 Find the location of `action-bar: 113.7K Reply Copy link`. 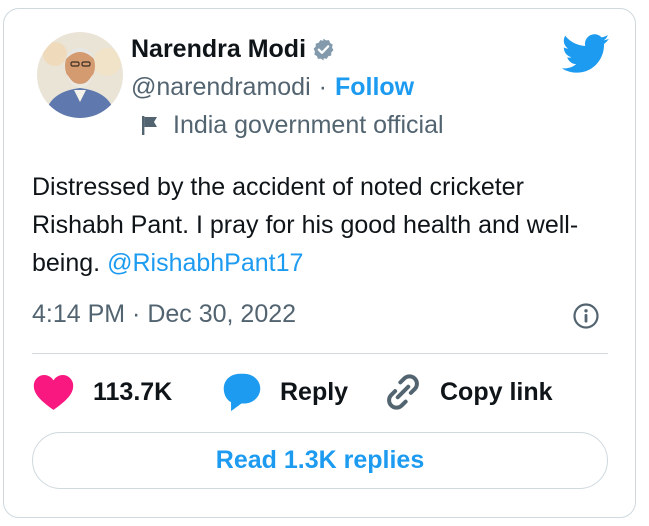

action-bar: 113.7K Reply Copy link is located at coordinates (322, 392).